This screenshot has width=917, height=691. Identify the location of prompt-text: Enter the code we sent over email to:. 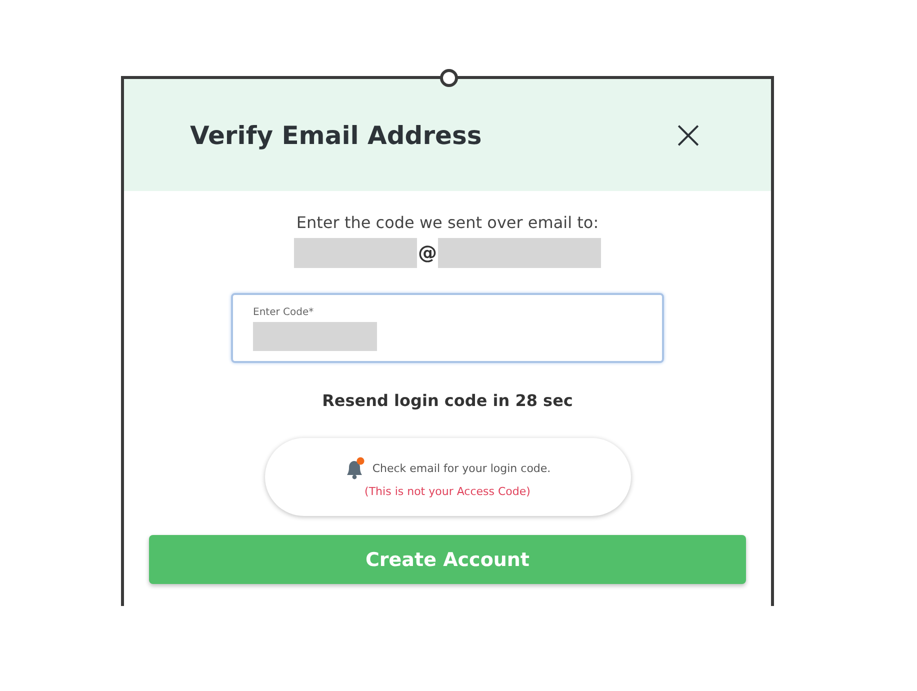
(447, 222).